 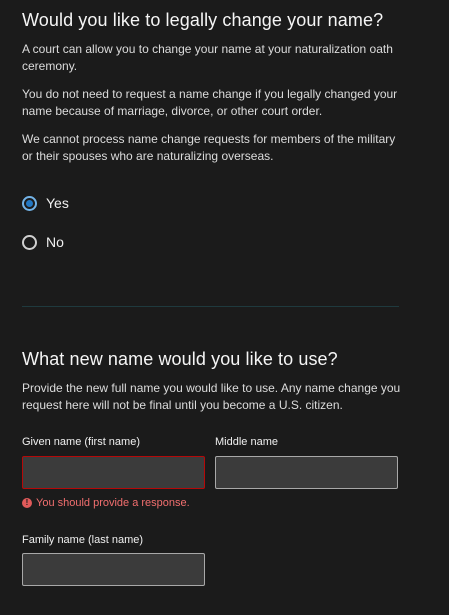 What do you see at coordinates (29, 242) in the screenshot?
I see `radio-no-button` at bounding box center [29, 242].